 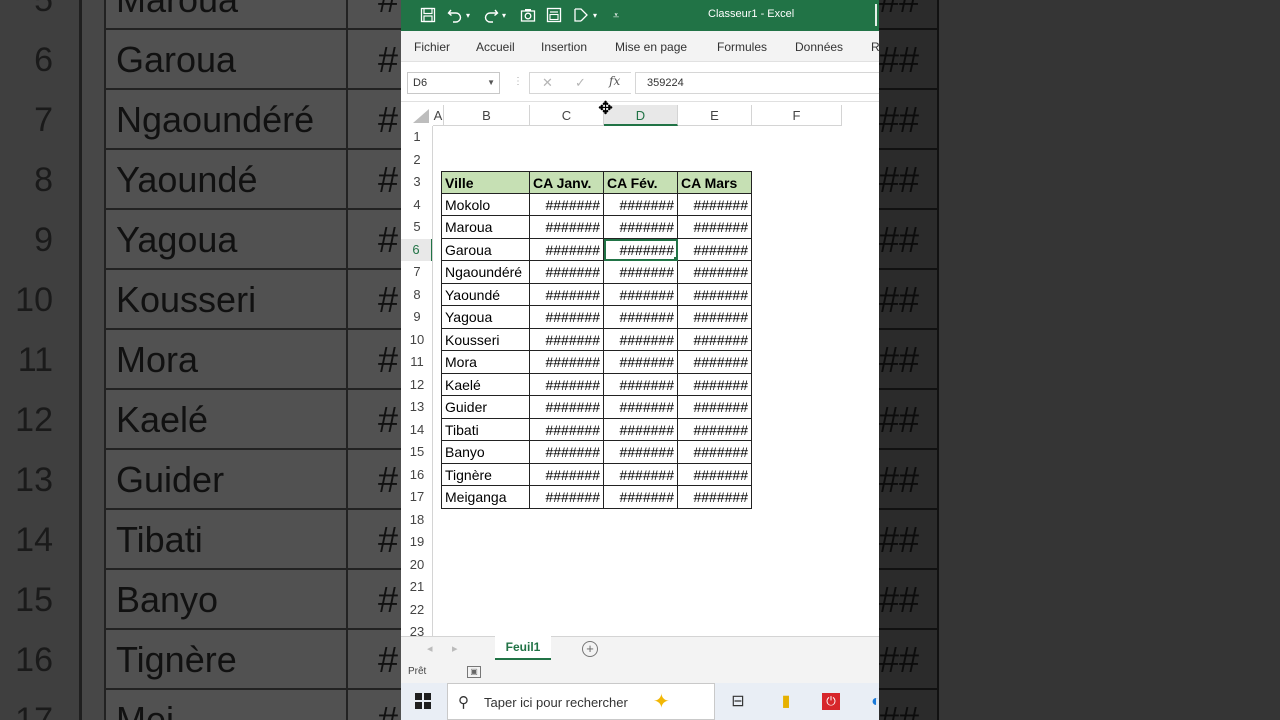 I want to click on row-header-7: 7, so click(x=416, y=272).